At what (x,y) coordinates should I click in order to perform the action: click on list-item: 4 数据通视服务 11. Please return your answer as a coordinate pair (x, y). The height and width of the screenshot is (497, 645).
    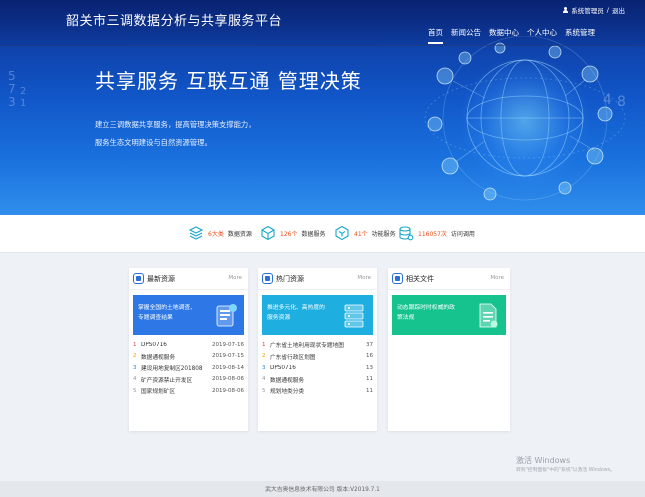
    Looking at the image, I should click on (317, 380).